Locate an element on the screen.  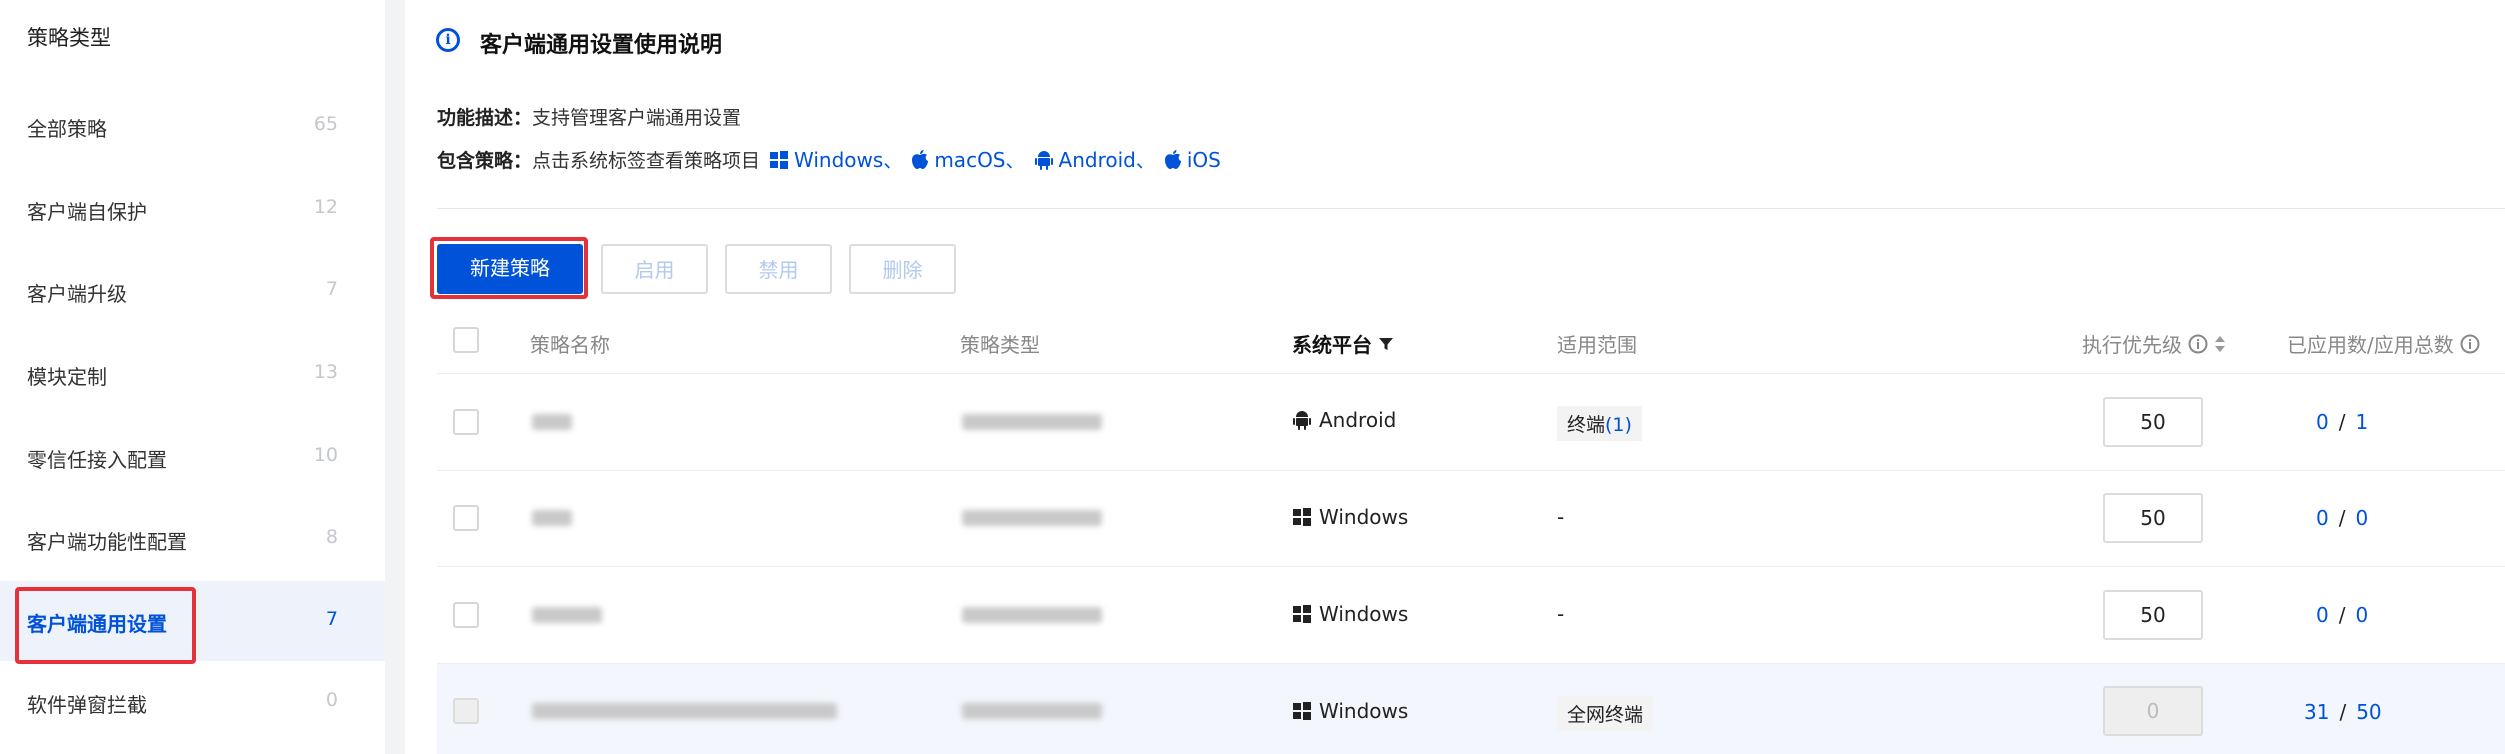
scope-count: (1) is located at coordinates (1618, 425).